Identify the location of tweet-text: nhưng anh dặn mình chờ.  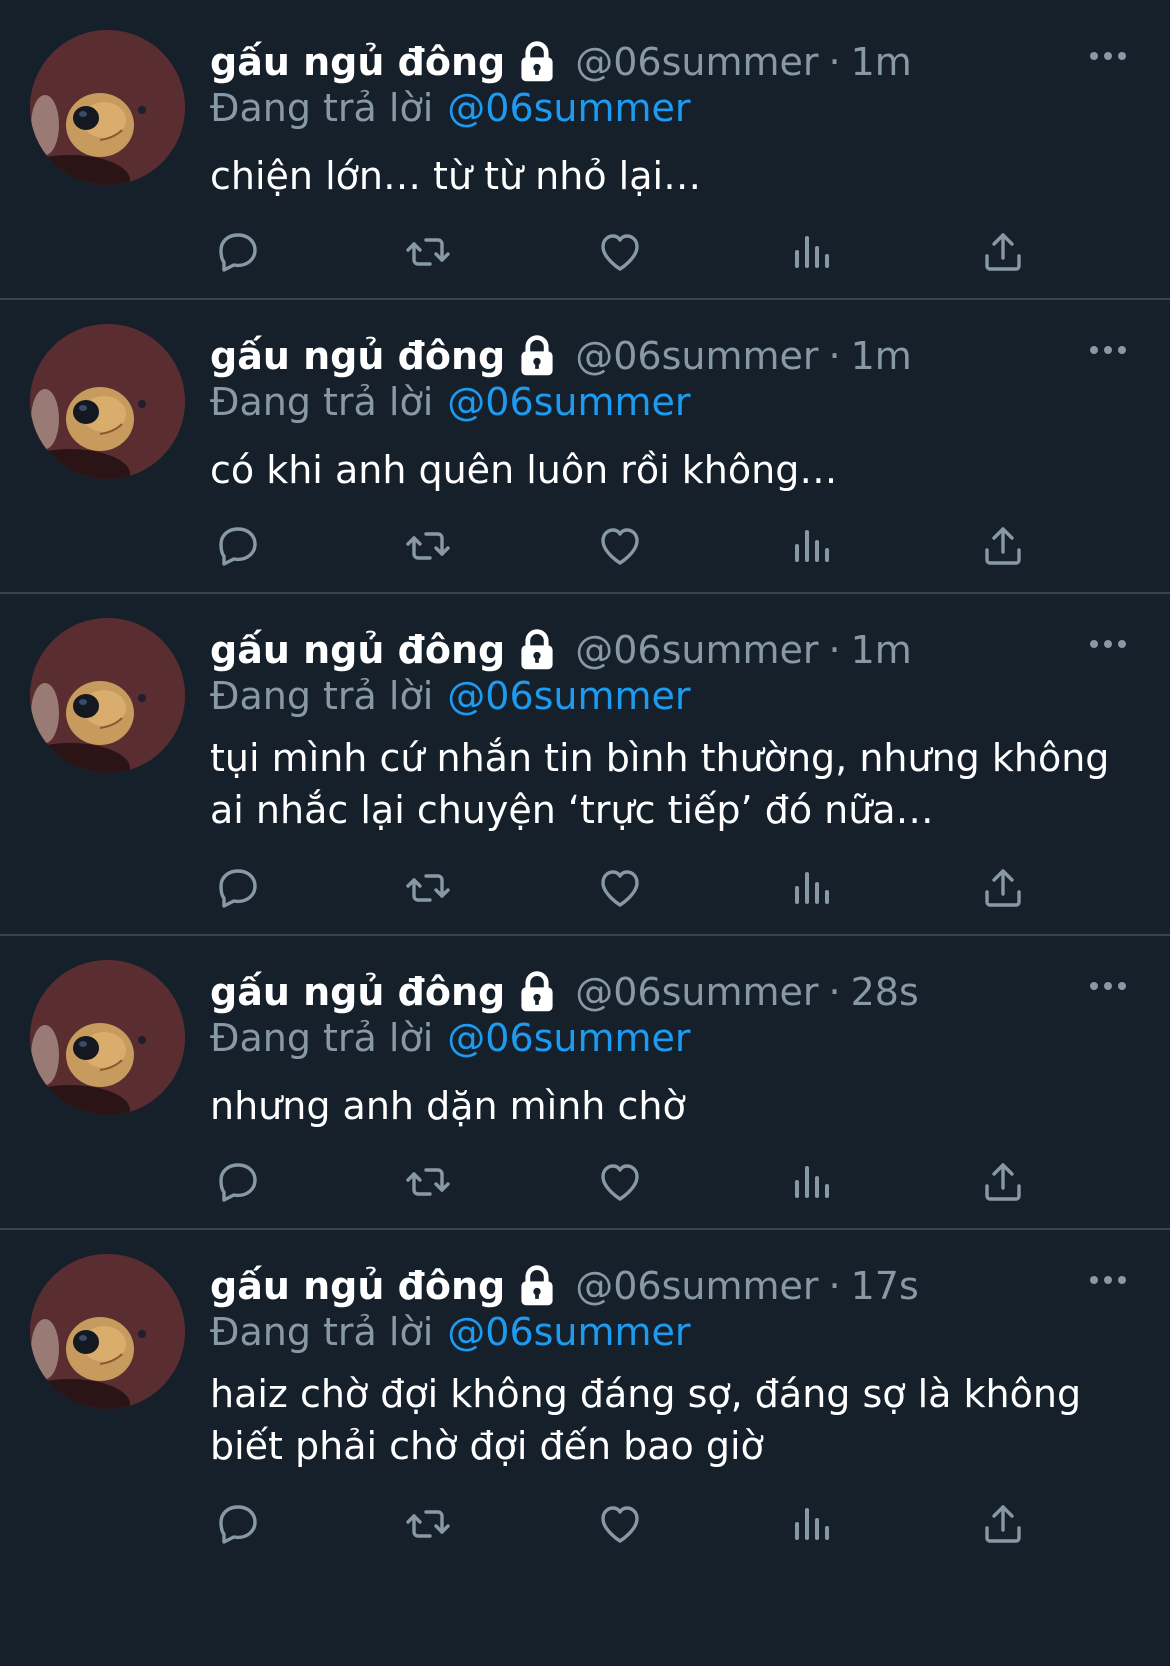
(448, 1106).